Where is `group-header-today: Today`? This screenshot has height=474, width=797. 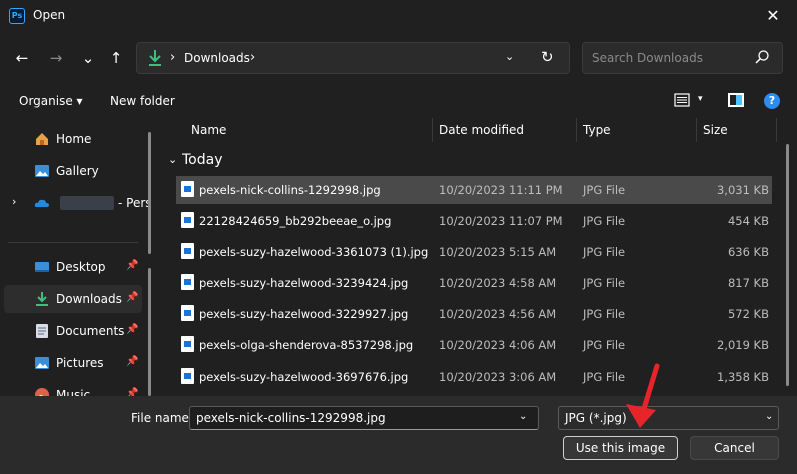 group-header-today: Today is located at coordinates (202, 160).